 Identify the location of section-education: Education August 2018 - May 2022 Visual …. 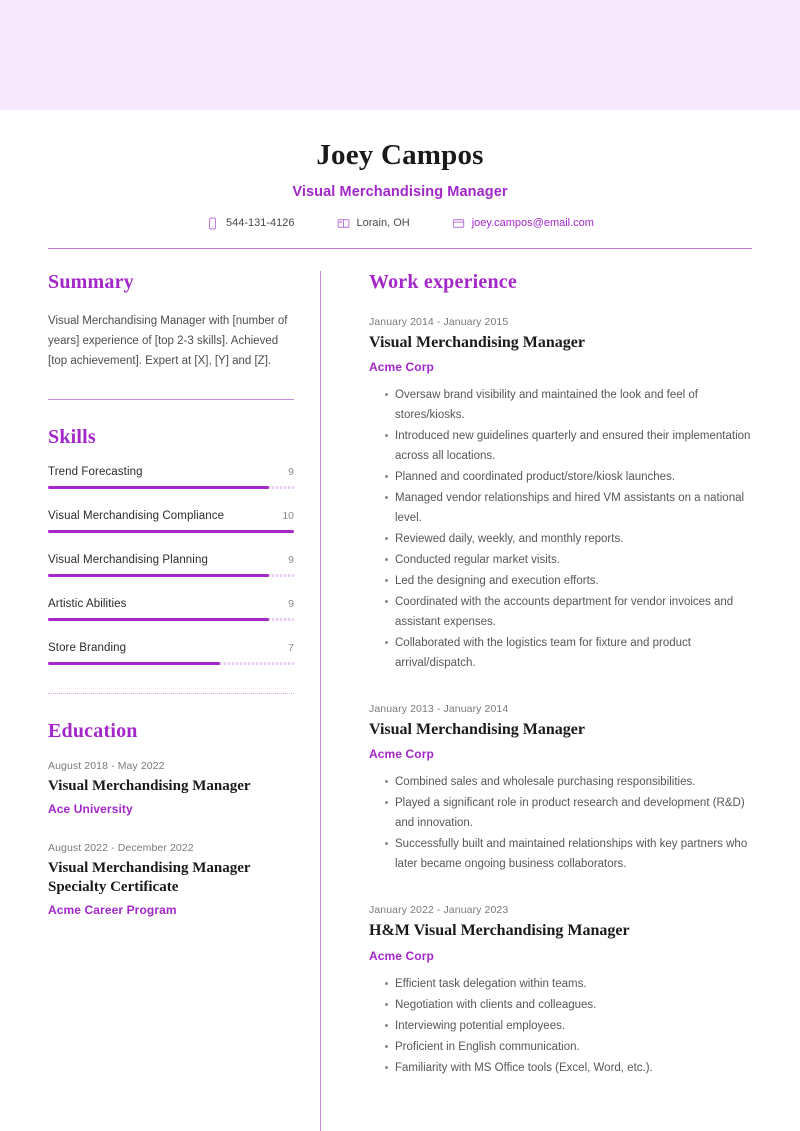
(171, 818).